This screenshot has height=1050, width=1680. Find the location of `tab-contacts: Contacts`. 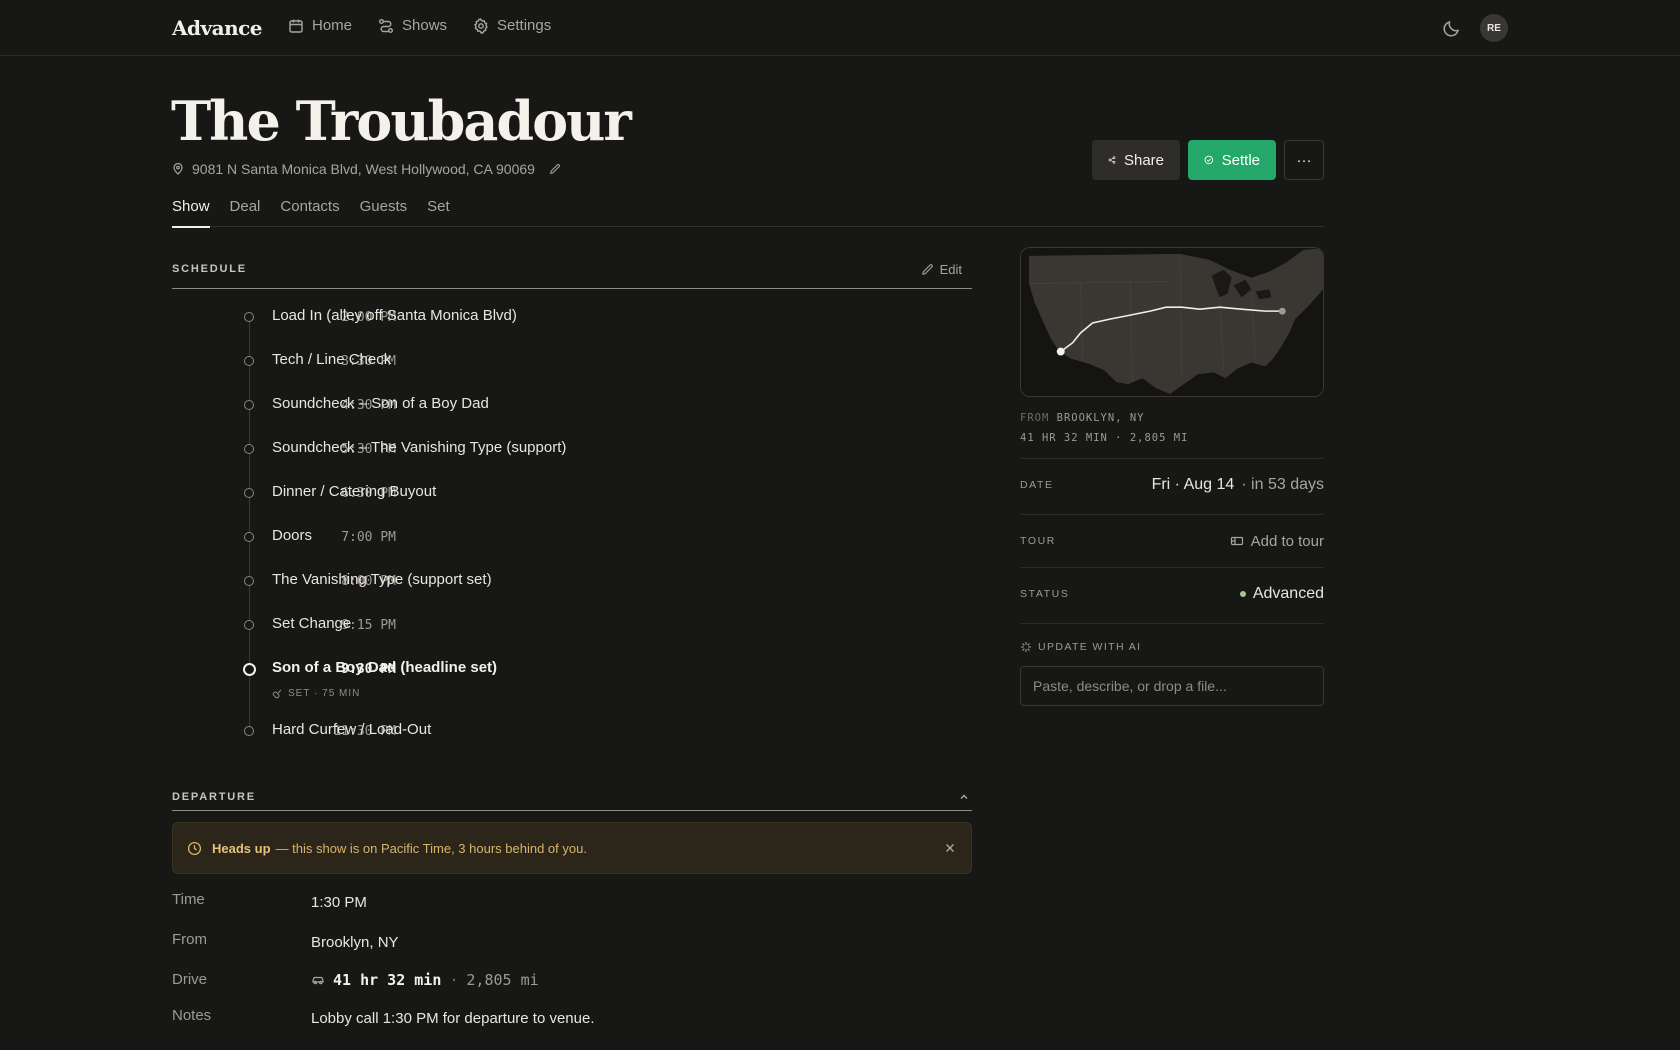

tab-contacts: Contacts is located at coordinates (309, 212).